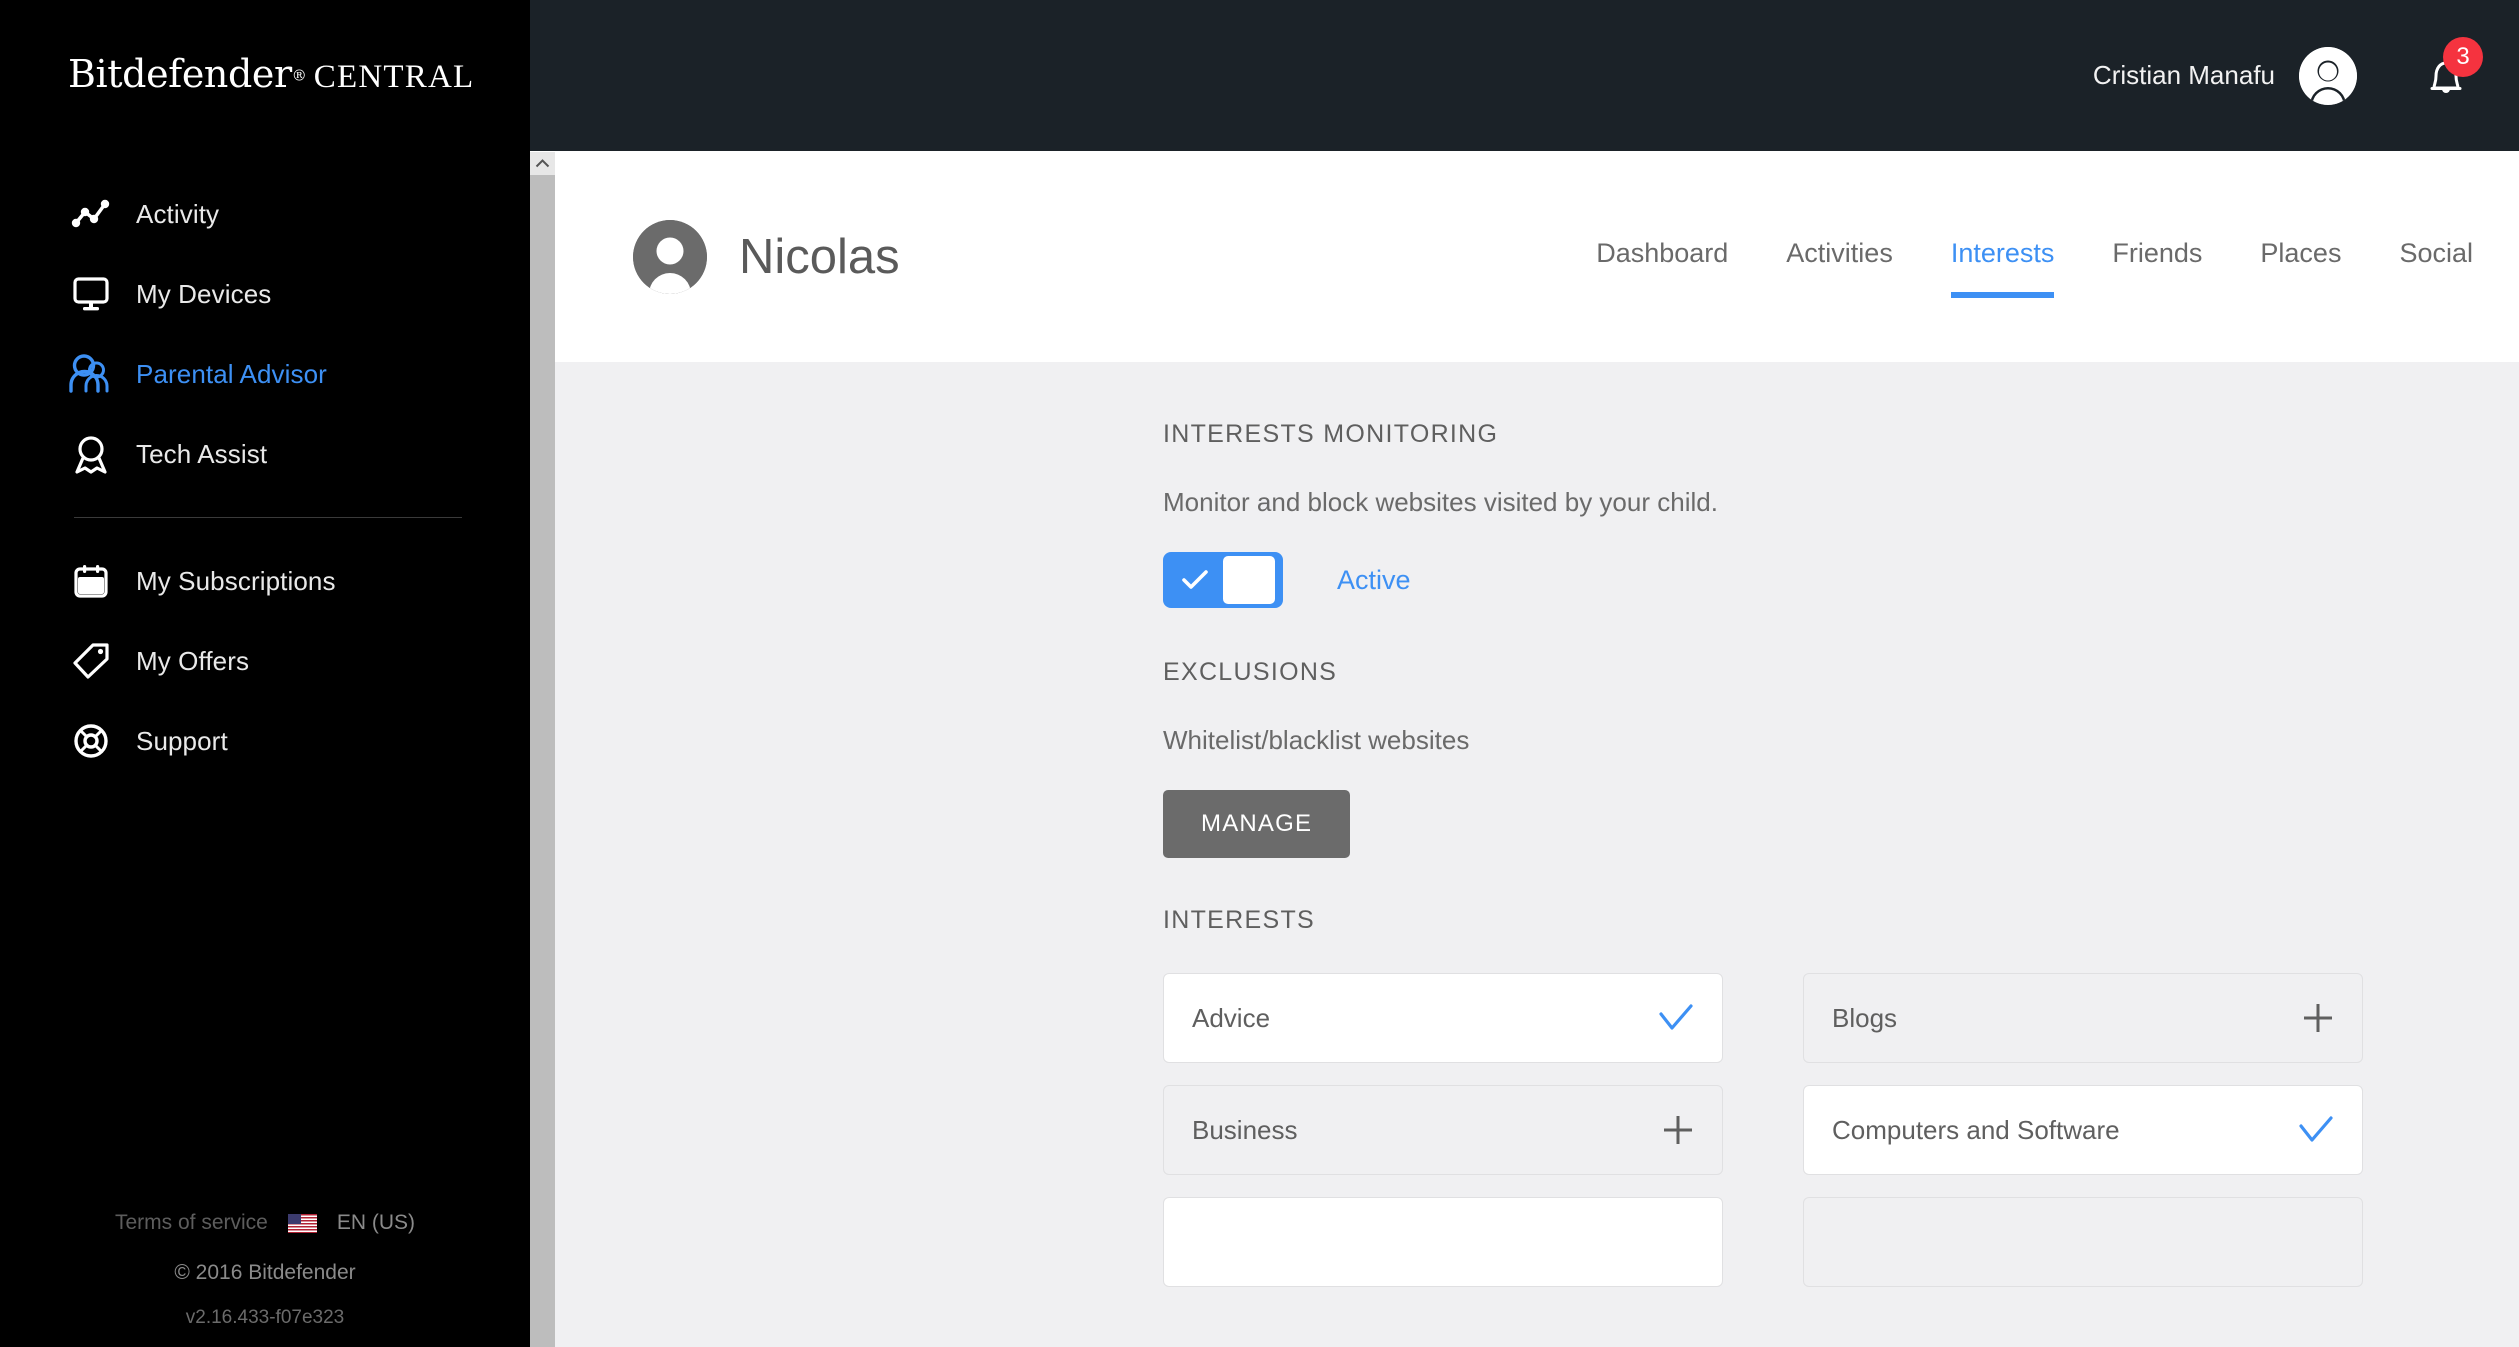 The height and width of the screenshot is (1347, 2519). I want to click on brand-name: Bitdefender, so click(180, 74).